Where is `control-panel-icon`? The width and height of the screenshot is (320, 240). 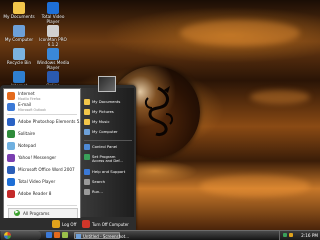 control-panel-icon is located at coordinates (87, 147).